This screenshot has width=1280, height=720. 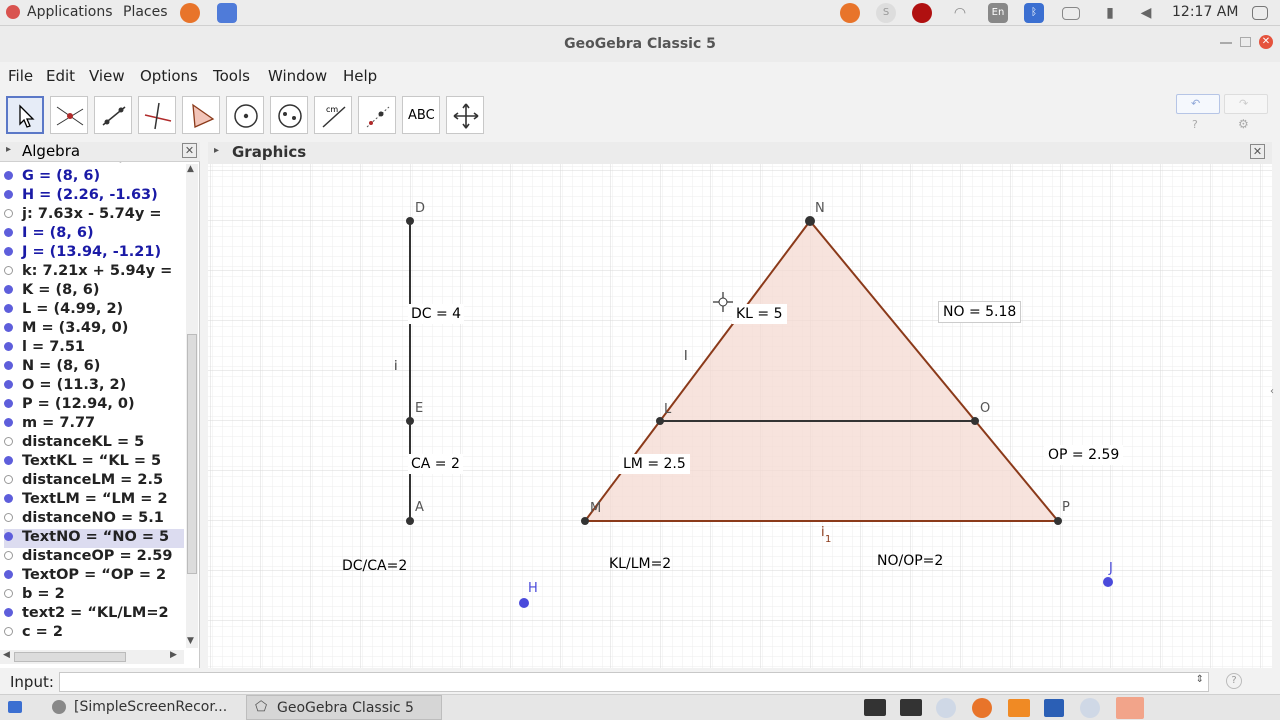 What do you see at coordinates (231, 76) in the screenshot?
I see `menu-tools: Tools` at bounding box center [231, 76].